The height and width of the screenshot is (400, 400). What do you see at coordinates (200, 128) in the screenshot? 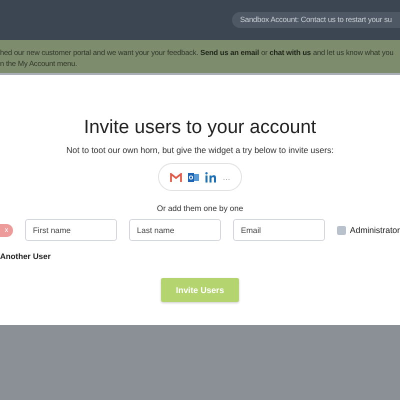
I see `modal-title: Invite users to your account` at bounding box center [200, 128].